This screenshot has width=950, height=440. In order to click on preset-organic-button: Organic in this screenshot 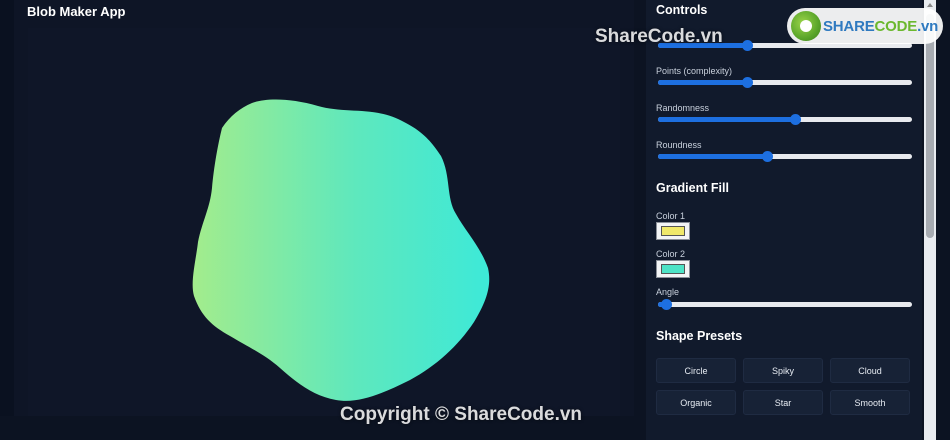, I will do `click(696, 402)`.